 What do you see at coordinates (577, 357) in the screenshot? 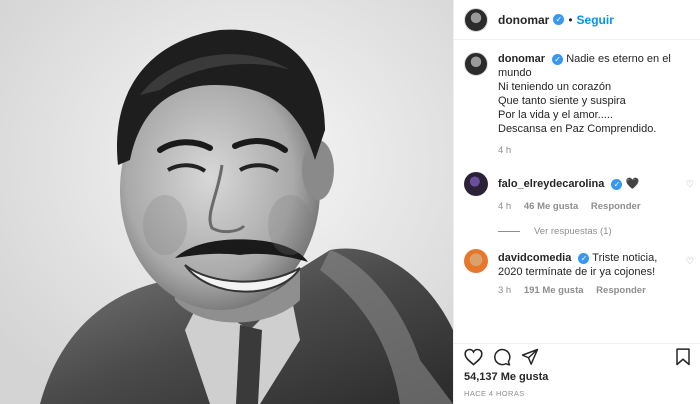
I see `action-icons` at bounding box center [577, 357].